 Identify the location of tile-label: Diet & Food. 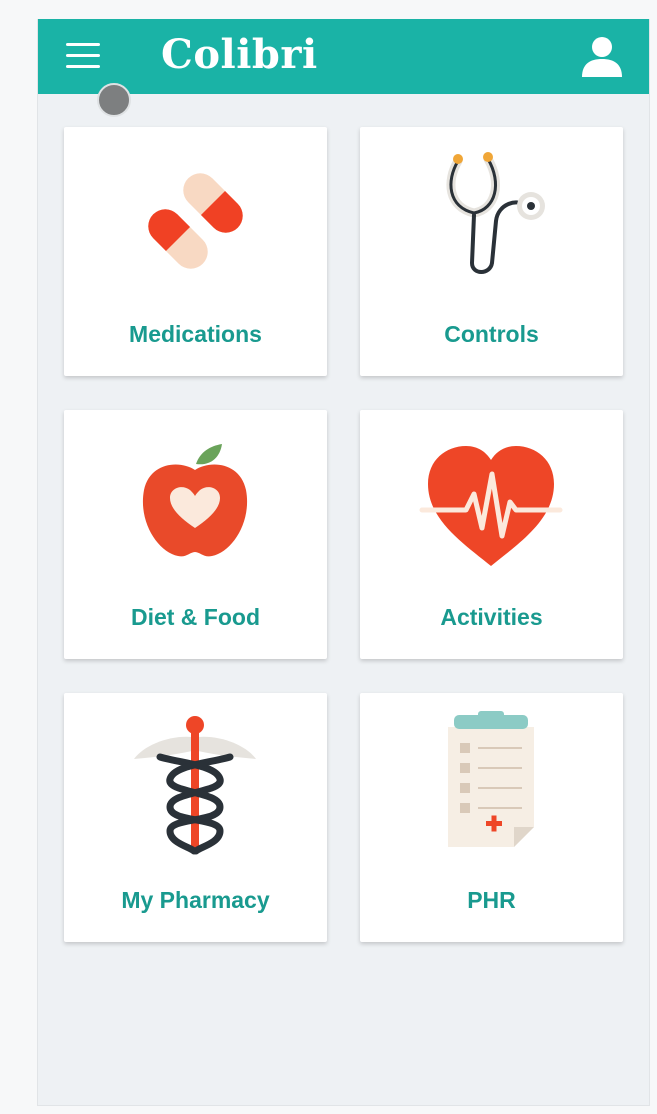
(195, 617).